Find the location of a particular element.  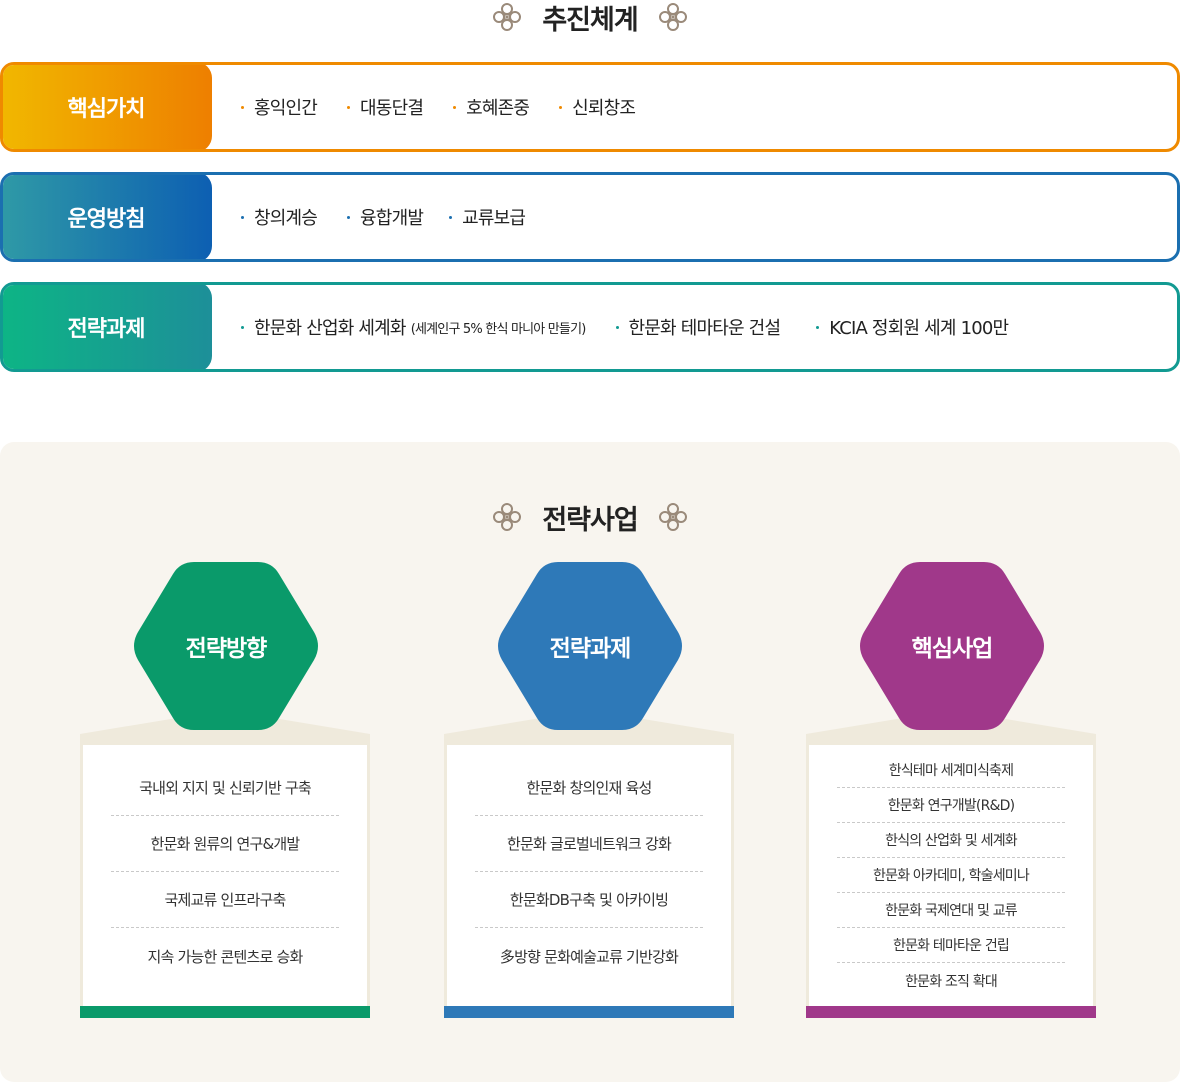

row-core-values: 핵심가치 홍익인간 대동단결 호혜존중 신뢰창조 is located at coordinates (590, 107).